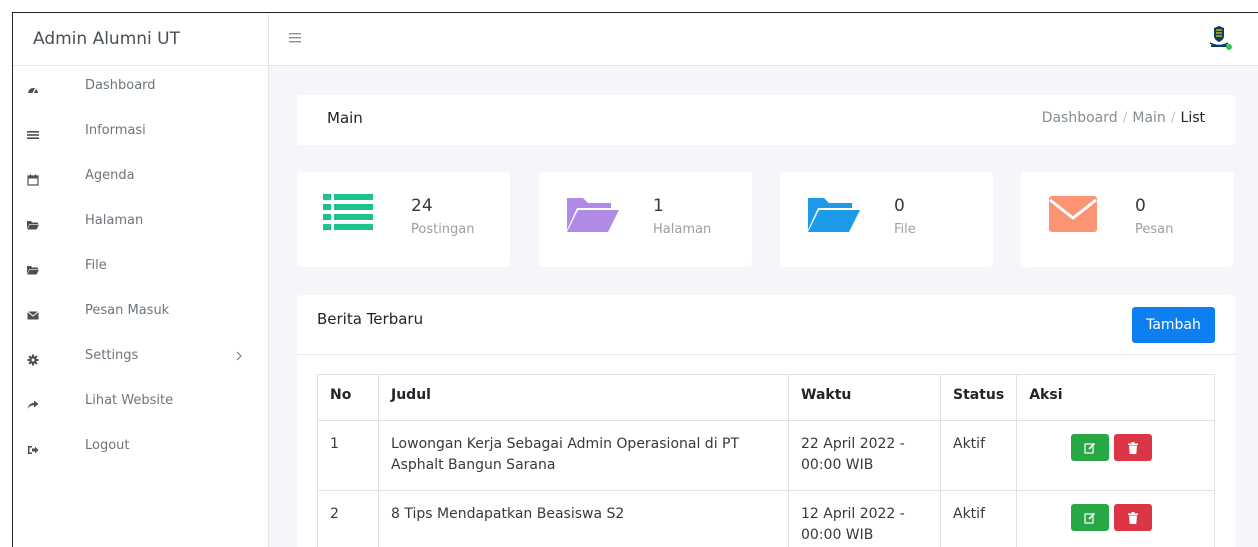 This screenshot has height=547, width=1258. Describe the element at coordinates (1080, 118) in the screenshot. I see `breadcrumb-dashboard: Dashboard` at that location.